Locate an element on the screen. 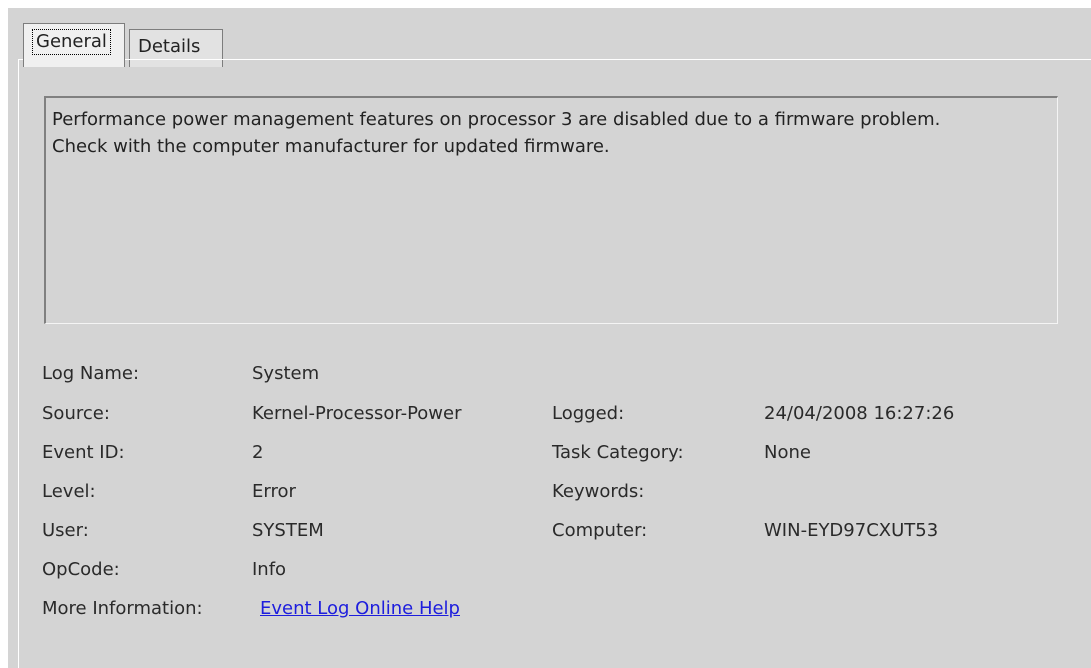 The height and width of the screenshot is (668, 1091). user-label: User: is located at coordinates (65, 530).